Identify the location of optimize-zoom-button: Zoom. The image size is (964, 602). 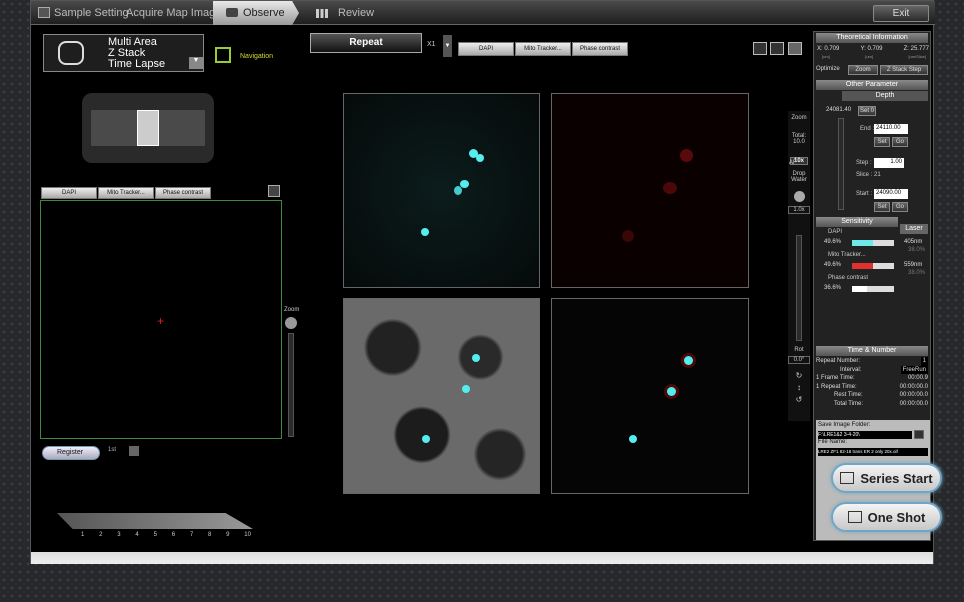
(863, 70).